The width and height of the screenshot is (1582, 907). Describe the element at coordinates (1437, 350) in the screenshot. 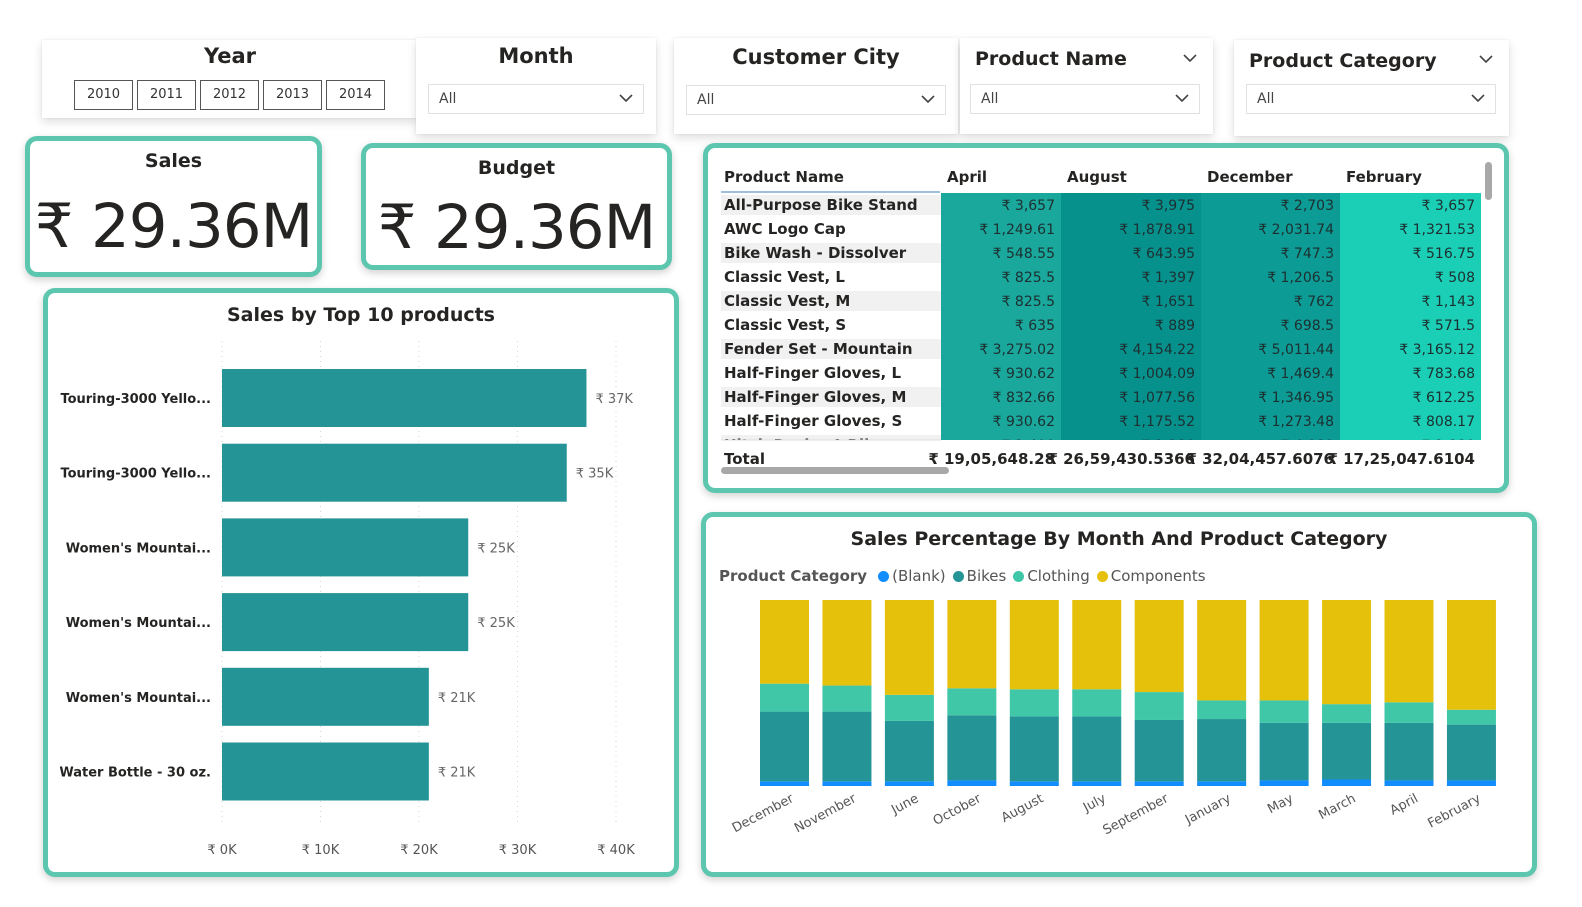

I see `matrix-cell: ₹ 3,165.12` at that location.